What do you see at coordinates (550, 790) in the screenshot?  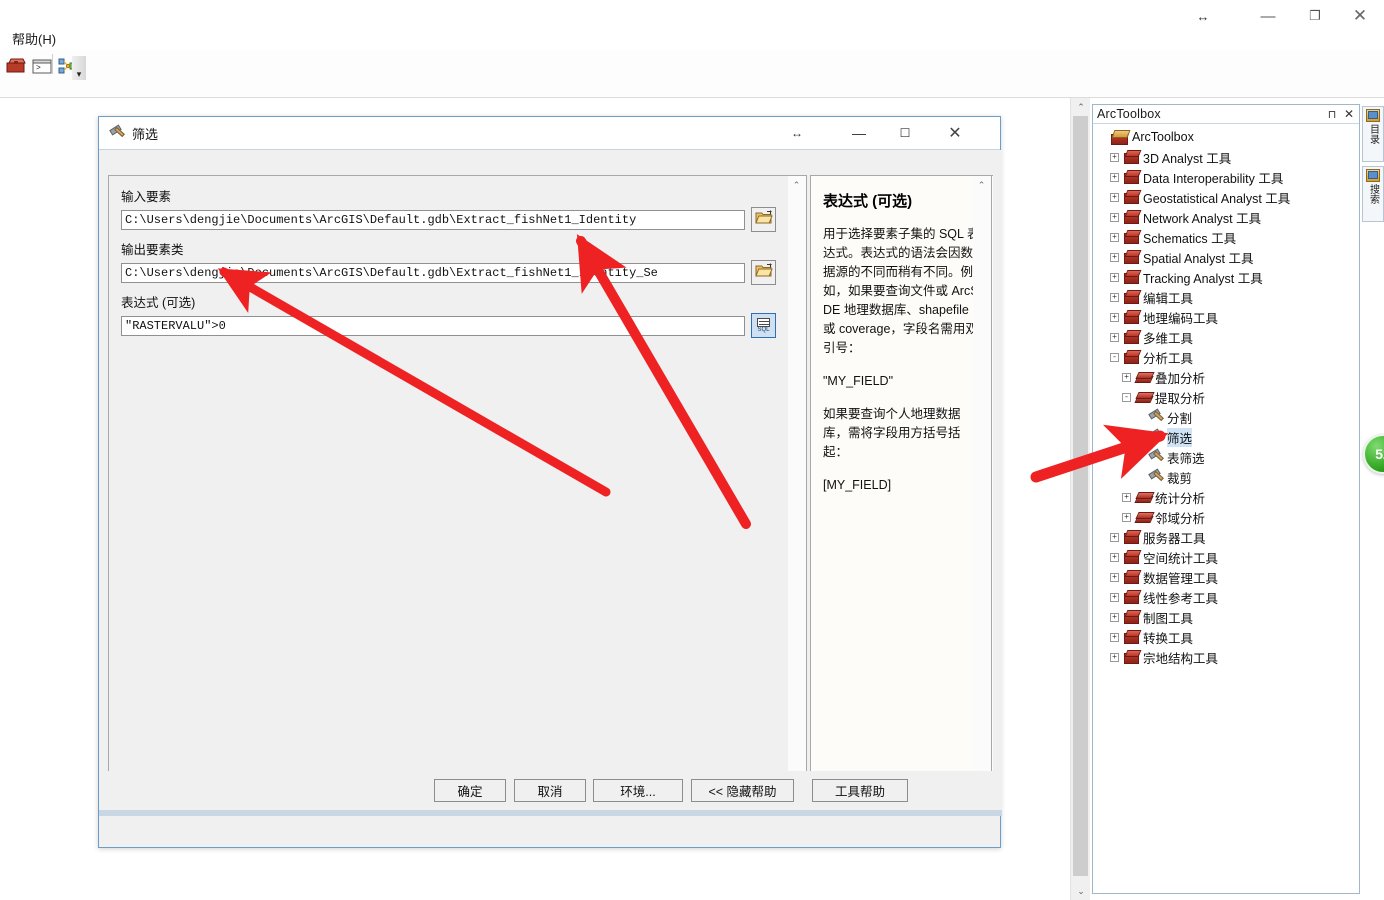 I see `cancel-button: 取消` at bounding box center [550, 790].